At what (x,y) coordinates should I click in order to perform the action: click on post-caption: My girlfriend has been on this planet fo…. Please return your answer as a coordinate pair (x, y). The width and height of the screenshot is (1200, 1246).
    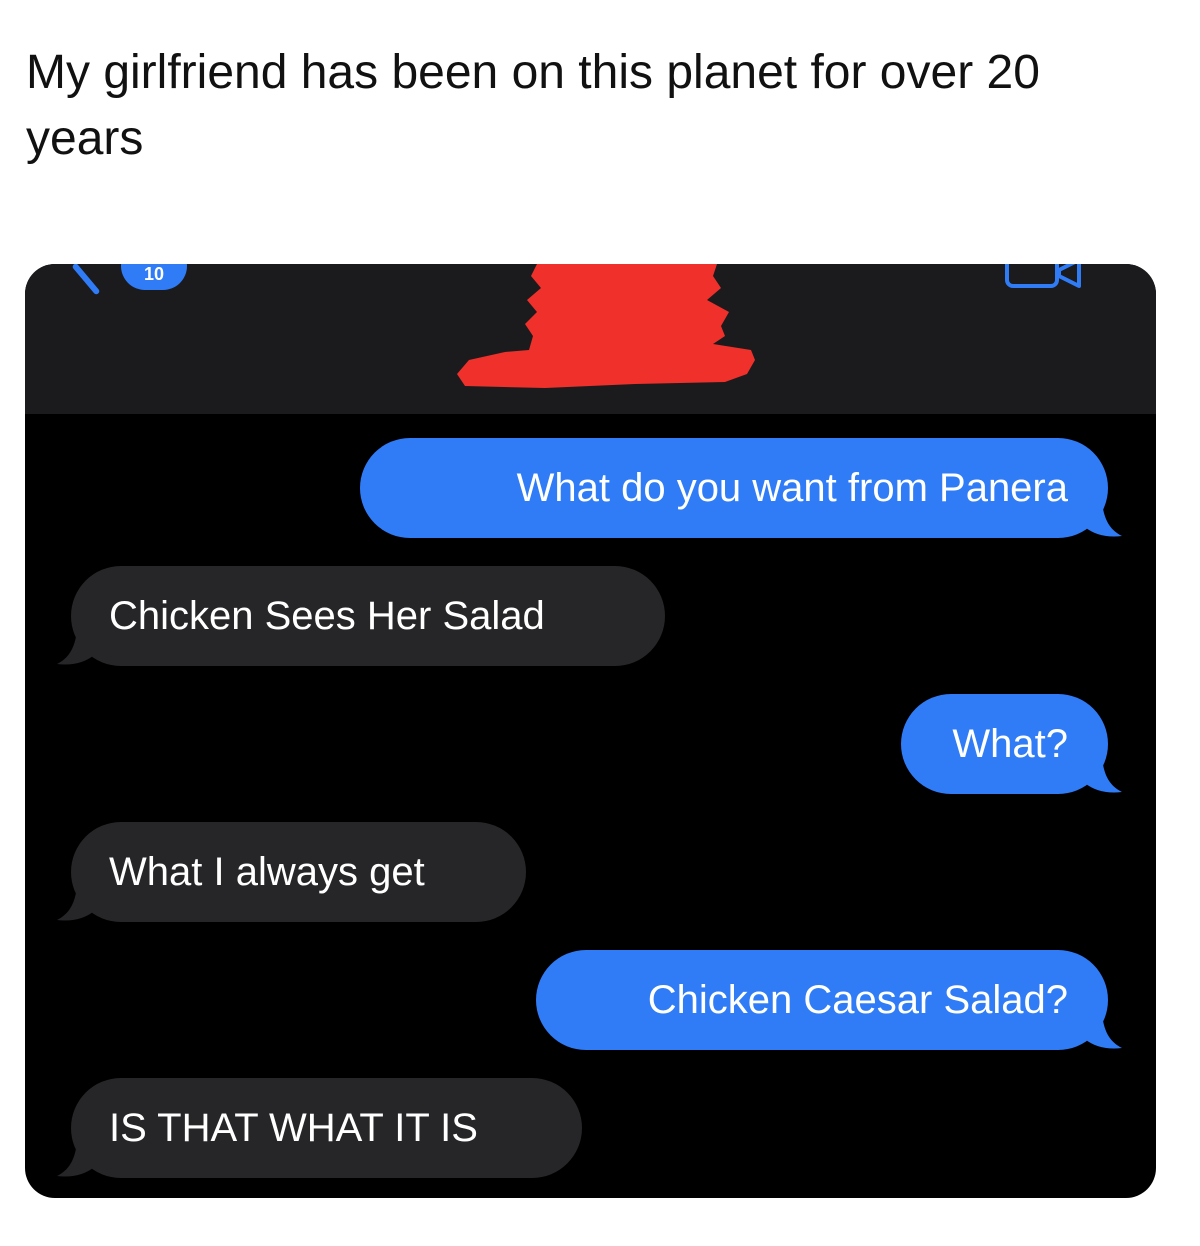
    Looking at the image, I should click on (533, 105).